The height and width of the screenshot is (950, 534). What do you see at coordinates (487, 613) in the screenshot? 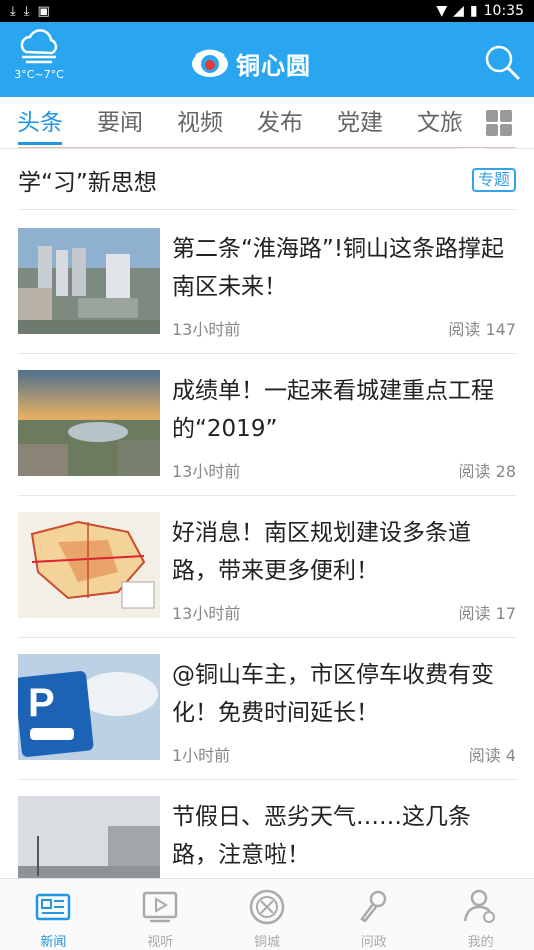
I see `news-reads: 阅读 17` at bounding box center [487, 613].